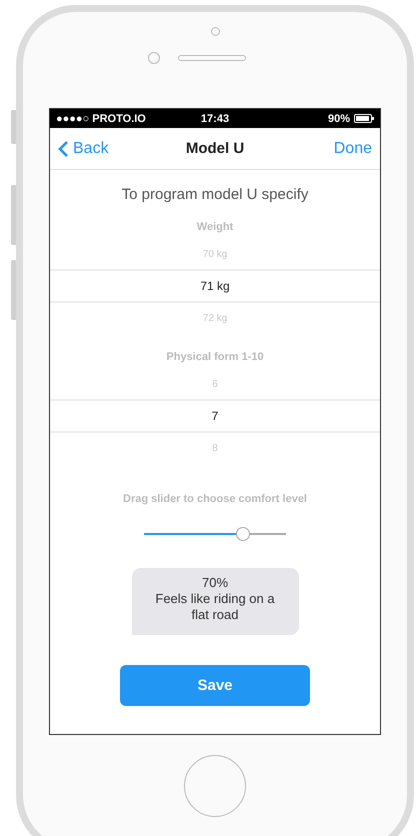  Describe the element at coordinates (212, 58) in the screenshot. I see `speaker-icon` at that location.